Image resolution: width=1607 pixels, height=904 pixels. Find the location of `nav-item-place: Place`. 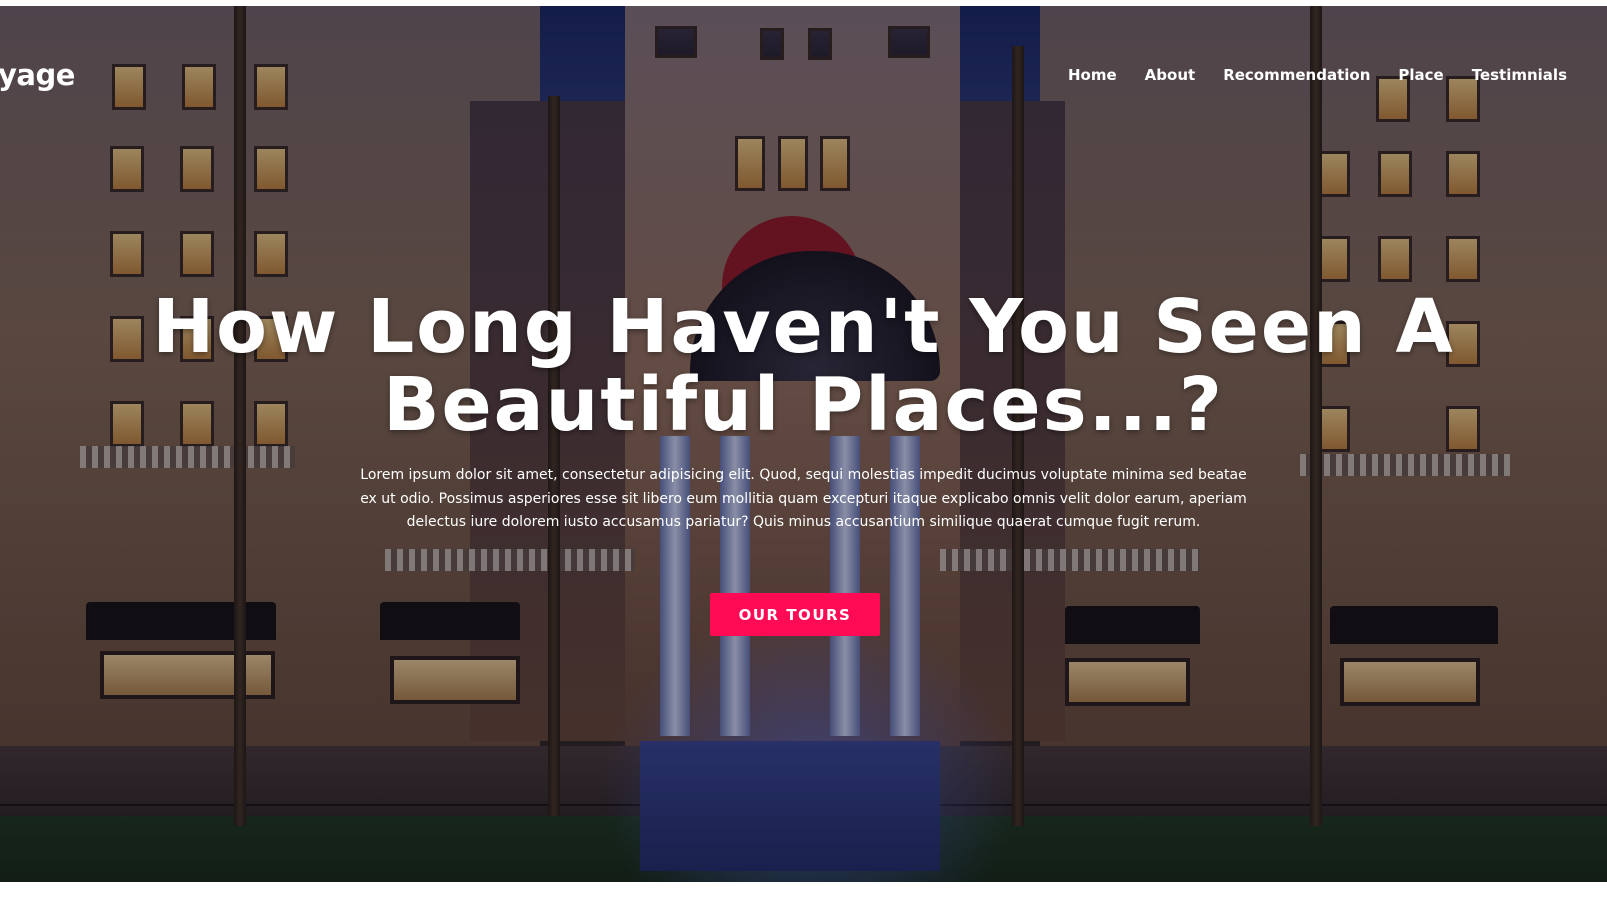

nav-item-place: Place is located at coordinates (1420, 75).